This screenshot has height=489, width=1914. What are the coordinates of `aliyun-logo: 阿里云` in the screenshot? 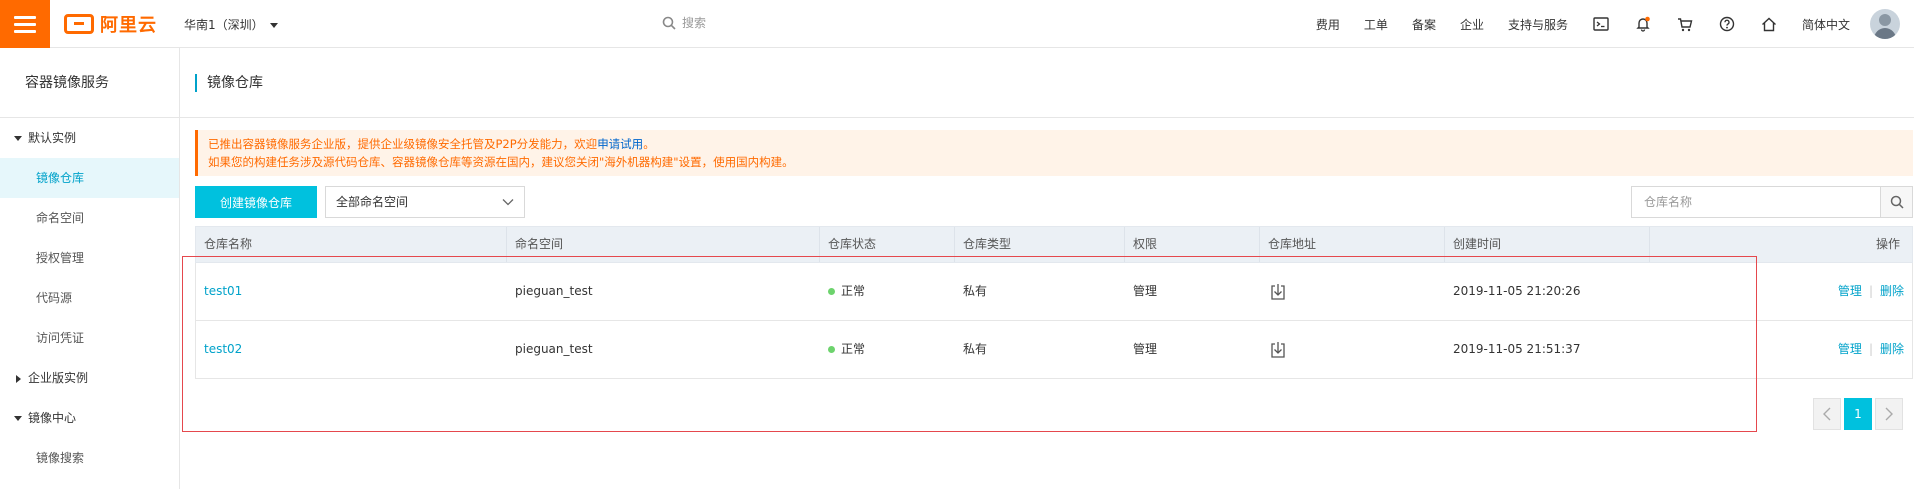 It's located at (110, 24).